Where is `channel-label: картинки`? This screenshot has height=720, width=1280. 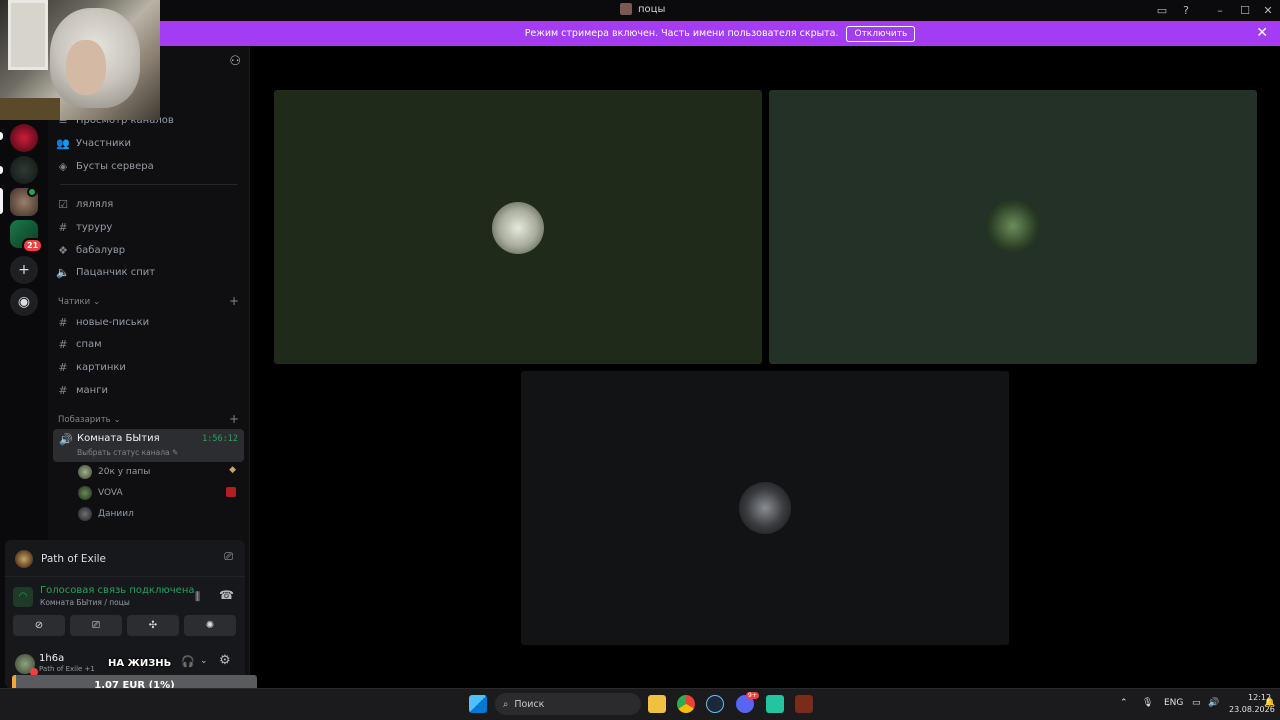 channel-label: картинки is located at coordinates (101, 367).